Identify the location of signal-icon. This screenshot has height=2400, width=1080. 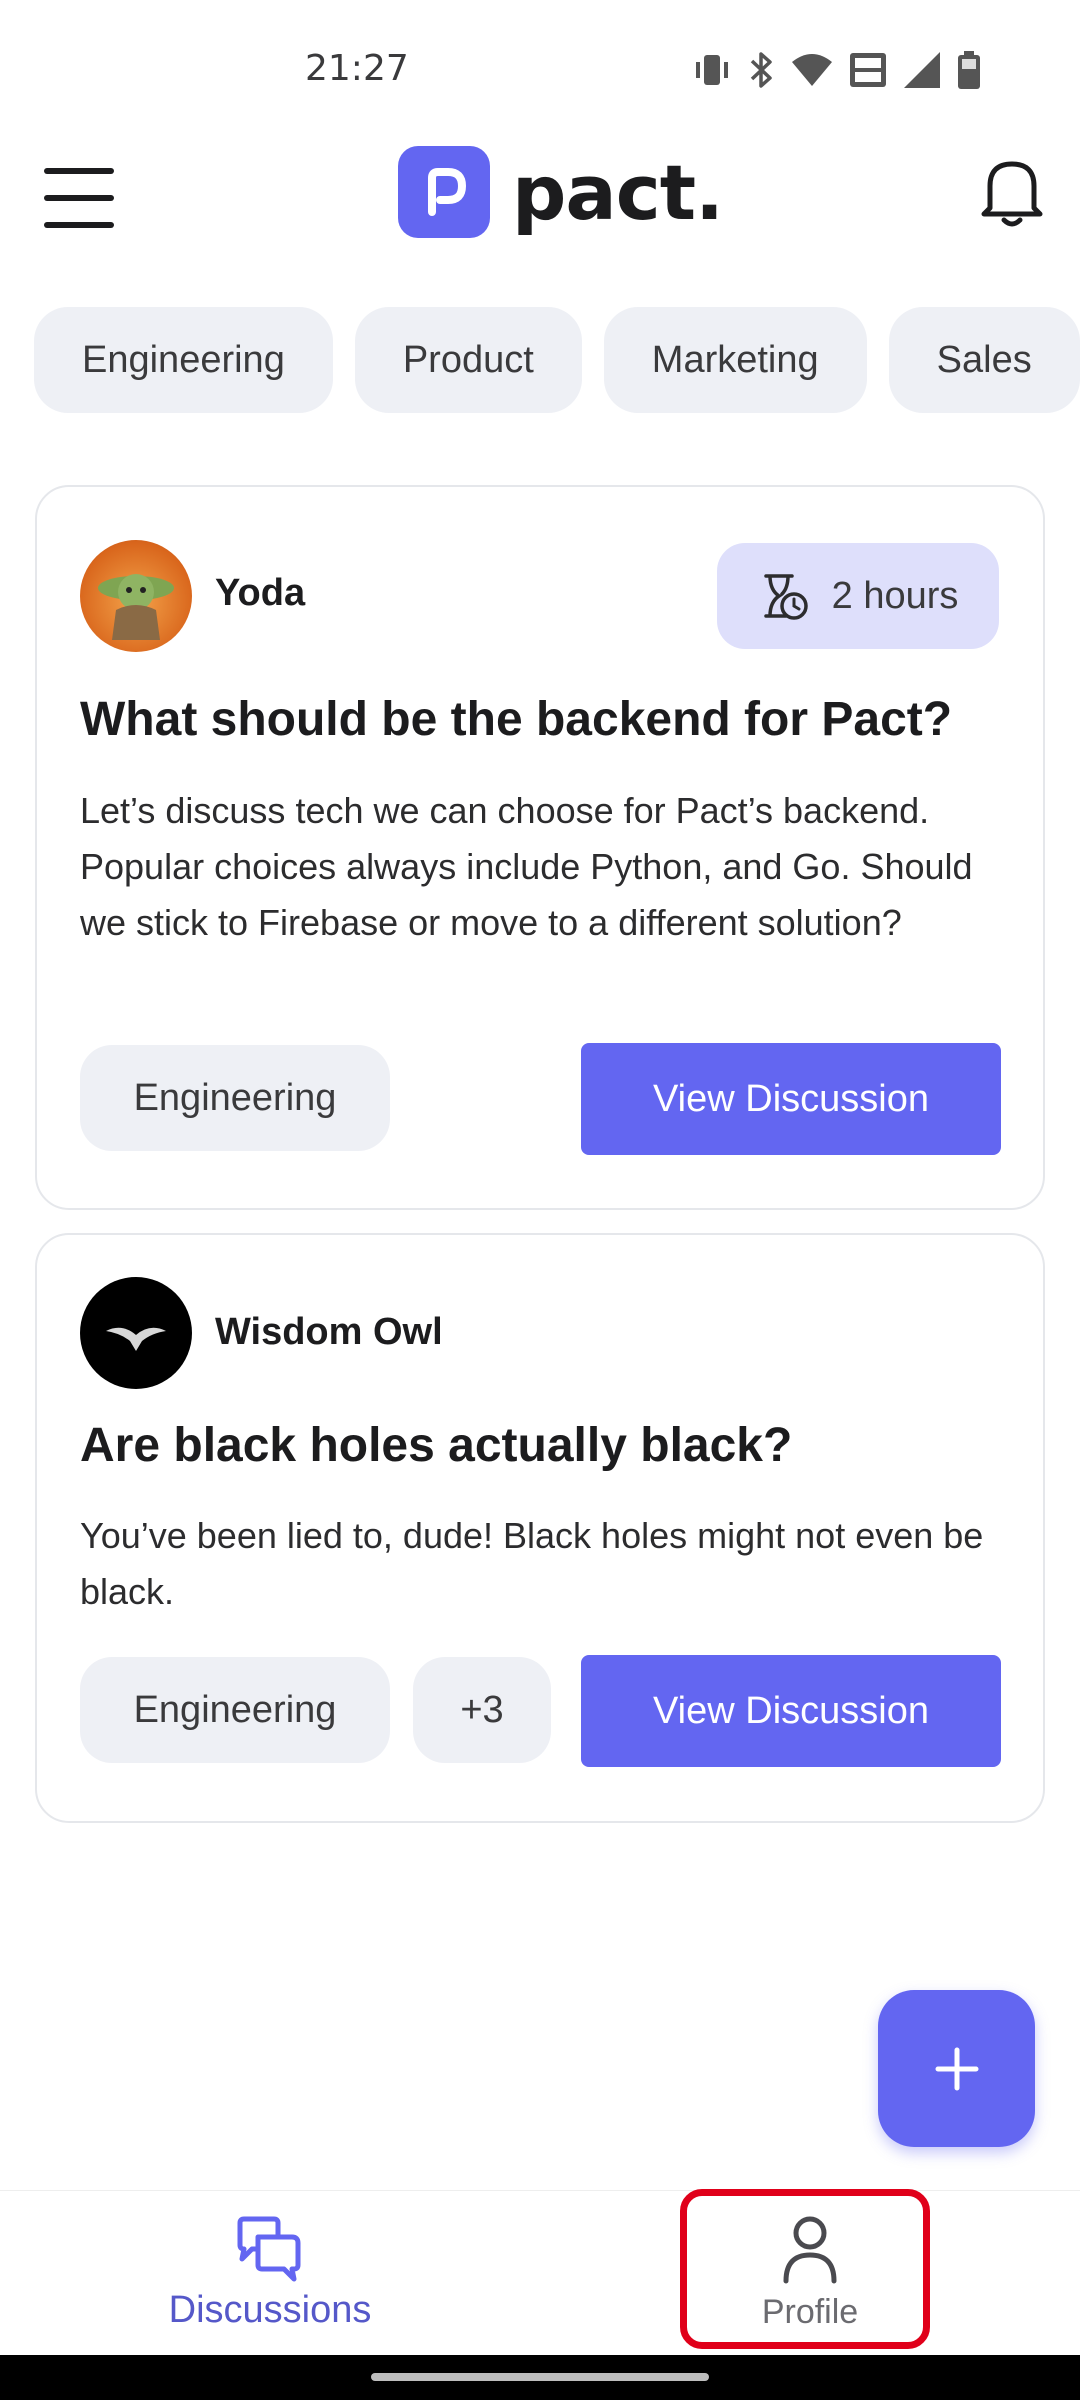
(922, 70).